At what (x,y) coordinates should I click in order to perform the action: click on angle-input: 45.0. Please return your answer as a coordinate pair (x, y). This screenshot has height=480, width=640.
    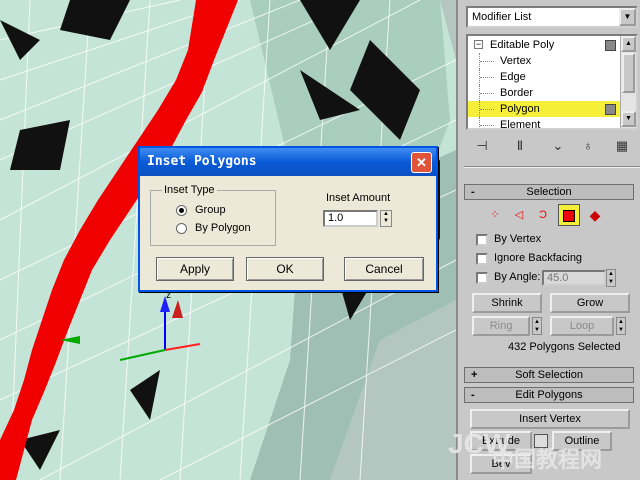
    Looking at the image, I should click on (574, 278).